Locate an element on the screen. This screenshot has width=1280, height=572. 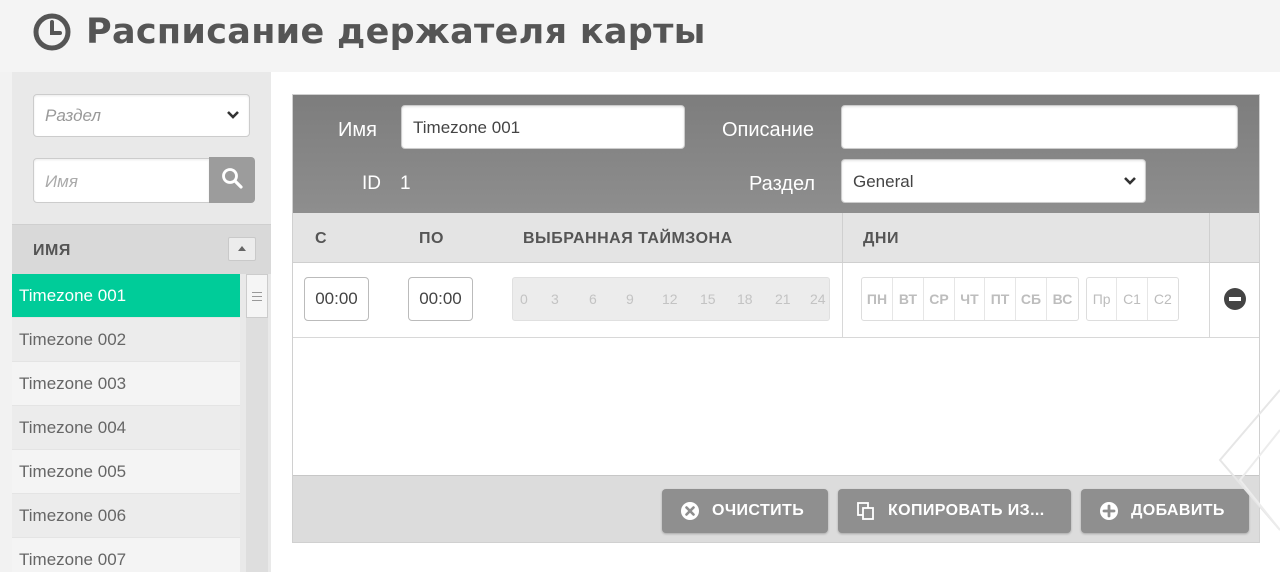
name-search-input: Имя is located at coordinates (121, 180).